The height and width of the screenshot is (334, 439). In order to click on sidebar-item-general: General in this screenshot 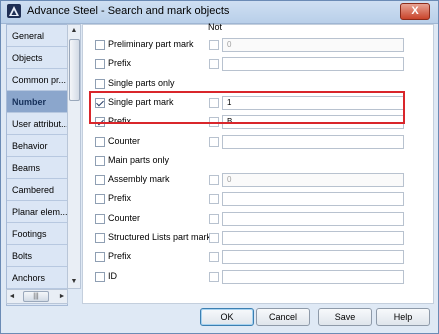, I will do `click(37, 36)`.